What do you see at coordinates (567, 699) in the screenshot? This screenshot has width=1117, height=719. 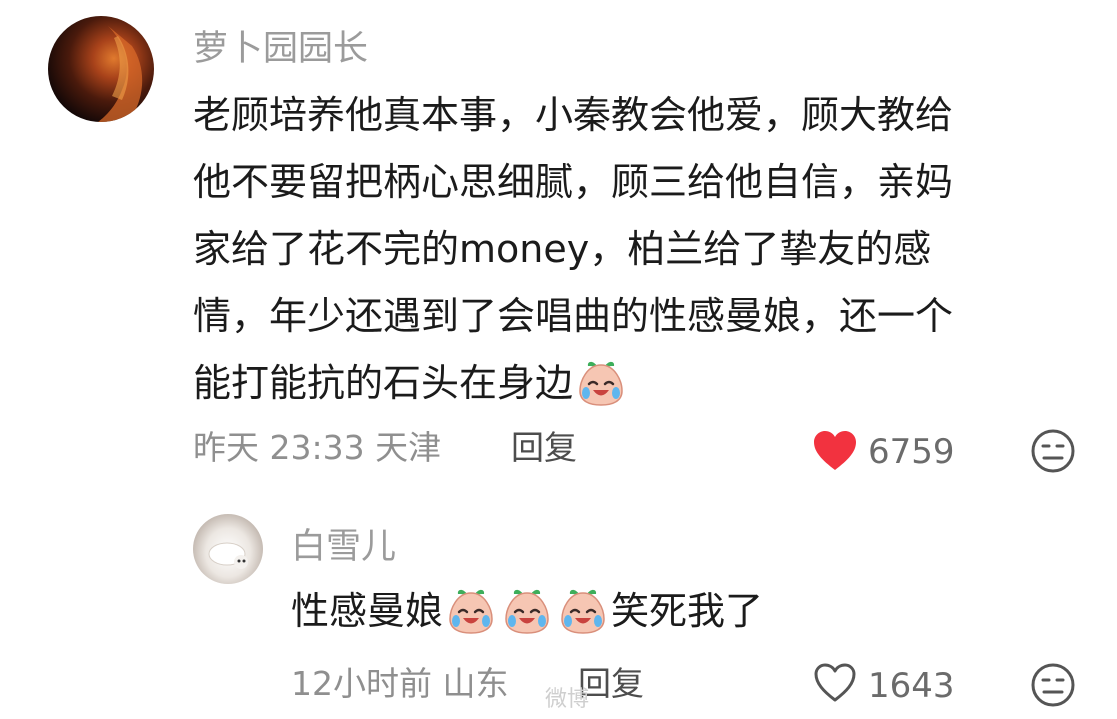 I see `watermark: 微博` at bounding box center [567, 699].